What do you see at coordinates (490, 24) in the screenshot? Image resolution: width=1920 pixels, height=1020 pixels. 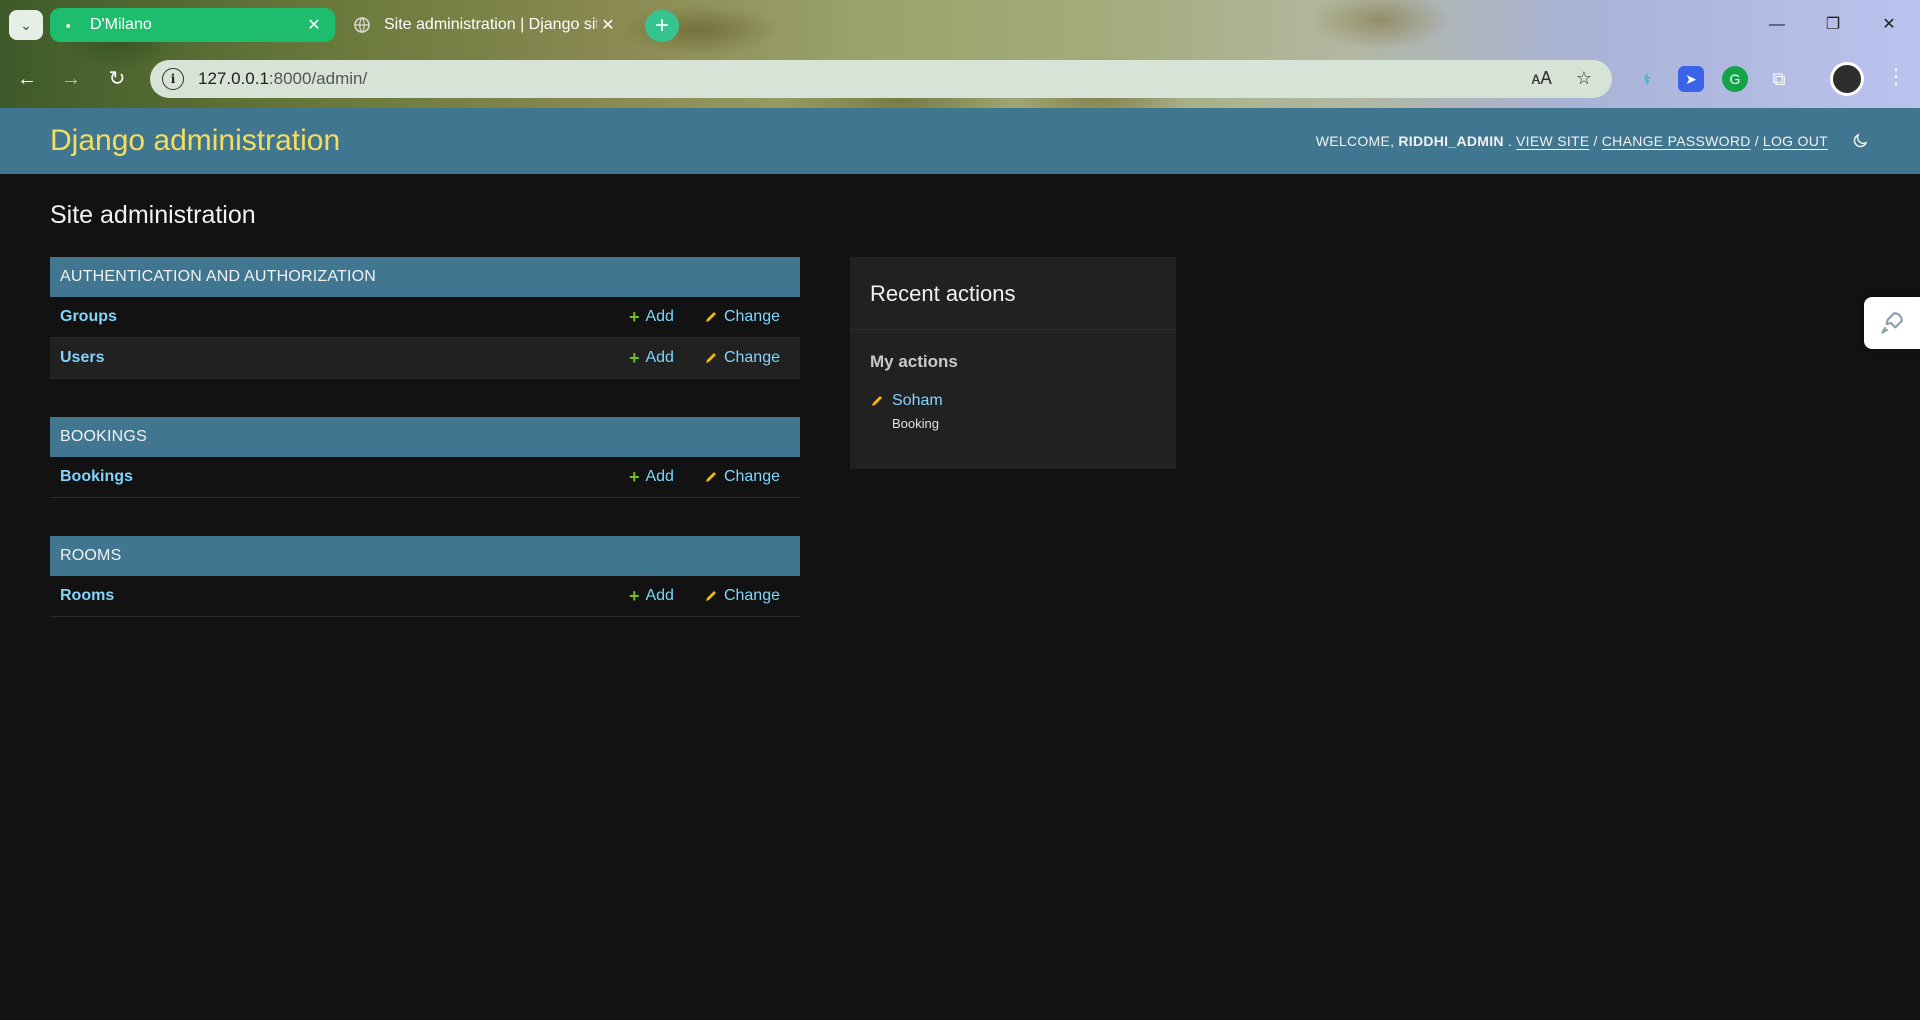 I see `tab-title: Site administration | Django site` at bounding box center [490, 24].